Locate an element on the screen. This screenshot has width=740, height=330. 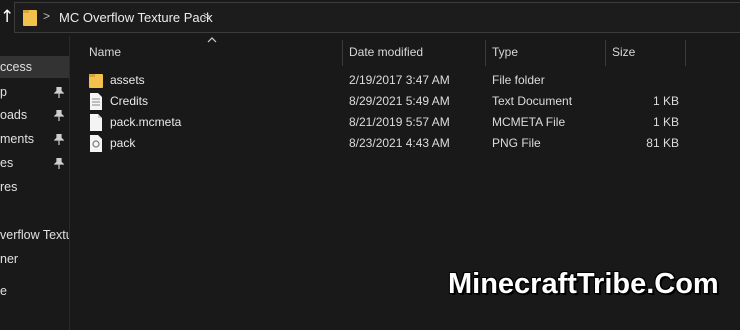
sort-ascending-icon is located at coordinates (212, 40).